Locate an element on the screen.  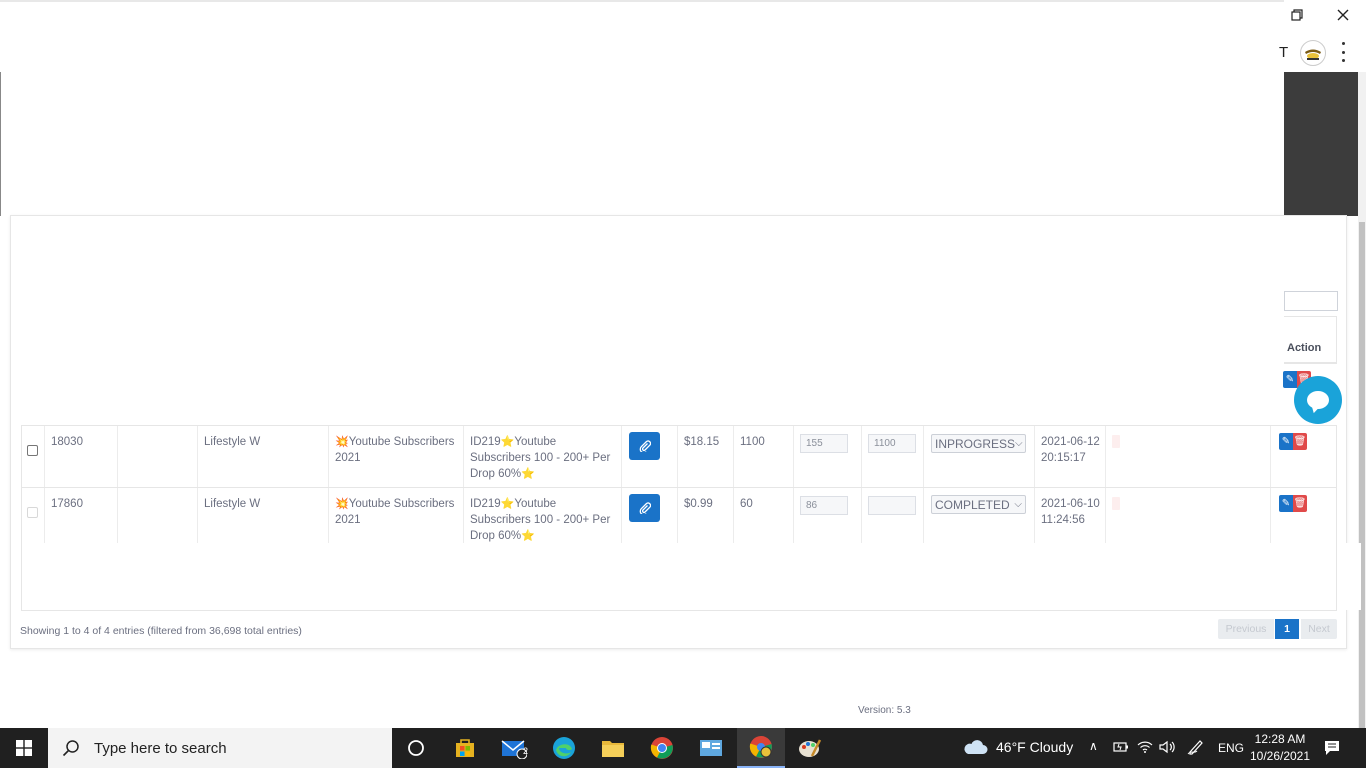
folder-icon is located at coordinates (613, 749).